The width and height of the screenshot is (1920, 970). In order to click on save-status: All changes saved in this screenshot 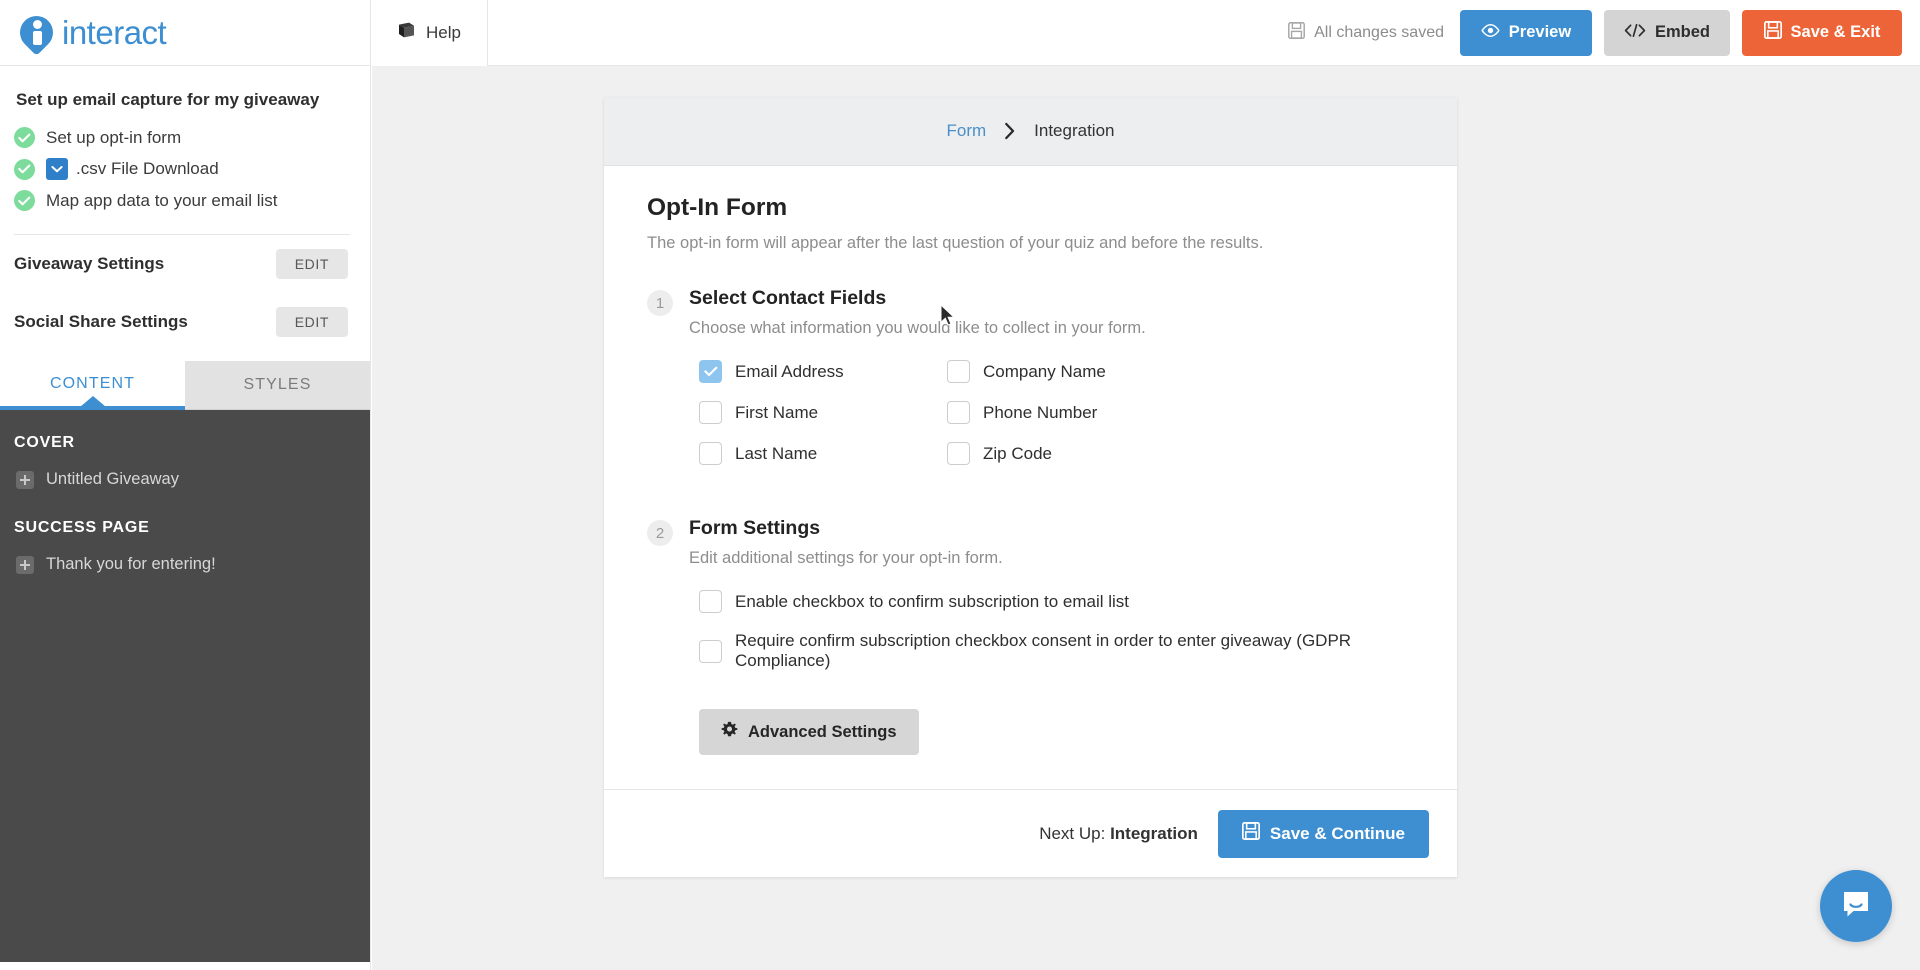, I will do `click(1366, 32)`.